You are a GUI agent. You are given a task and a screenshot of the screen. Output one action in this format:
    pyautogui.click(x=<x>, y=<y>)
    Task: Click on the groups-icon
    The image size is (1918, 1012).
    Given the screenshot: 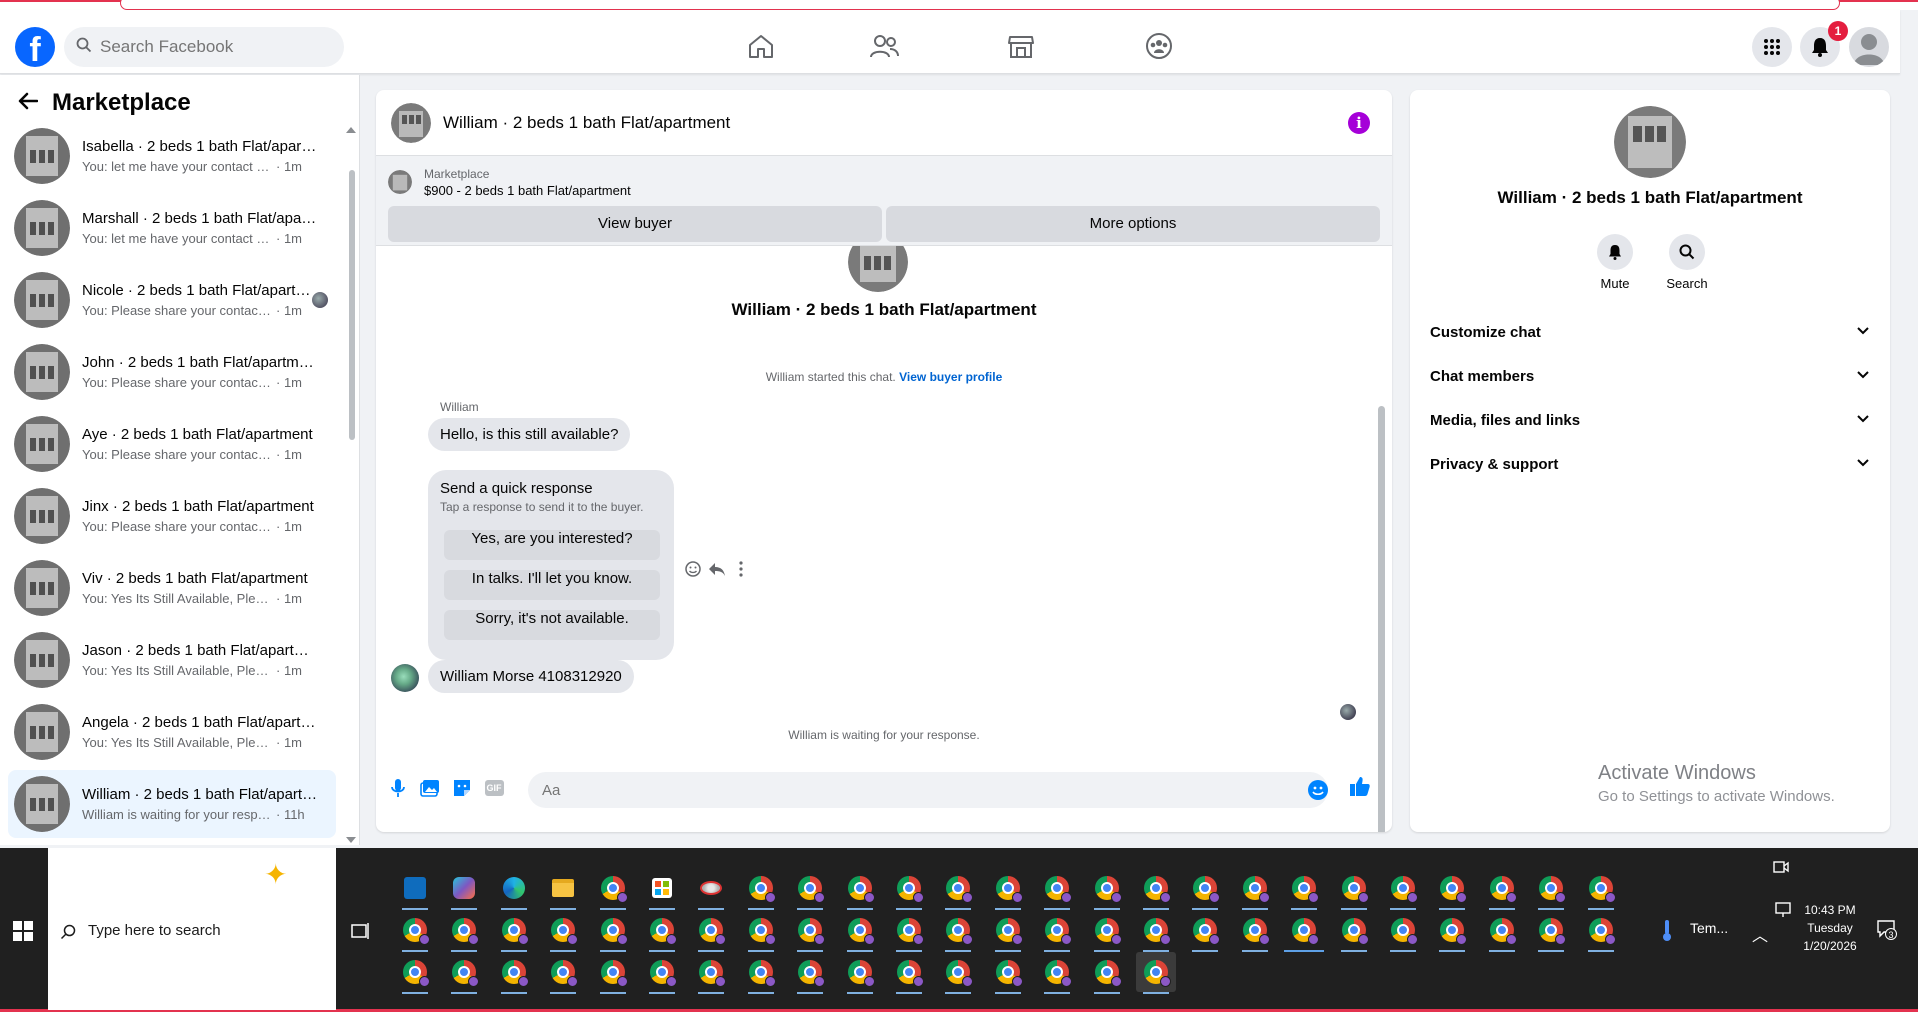 What is the action you would take?
    pyautogui.click(x=1159, y=46)
    